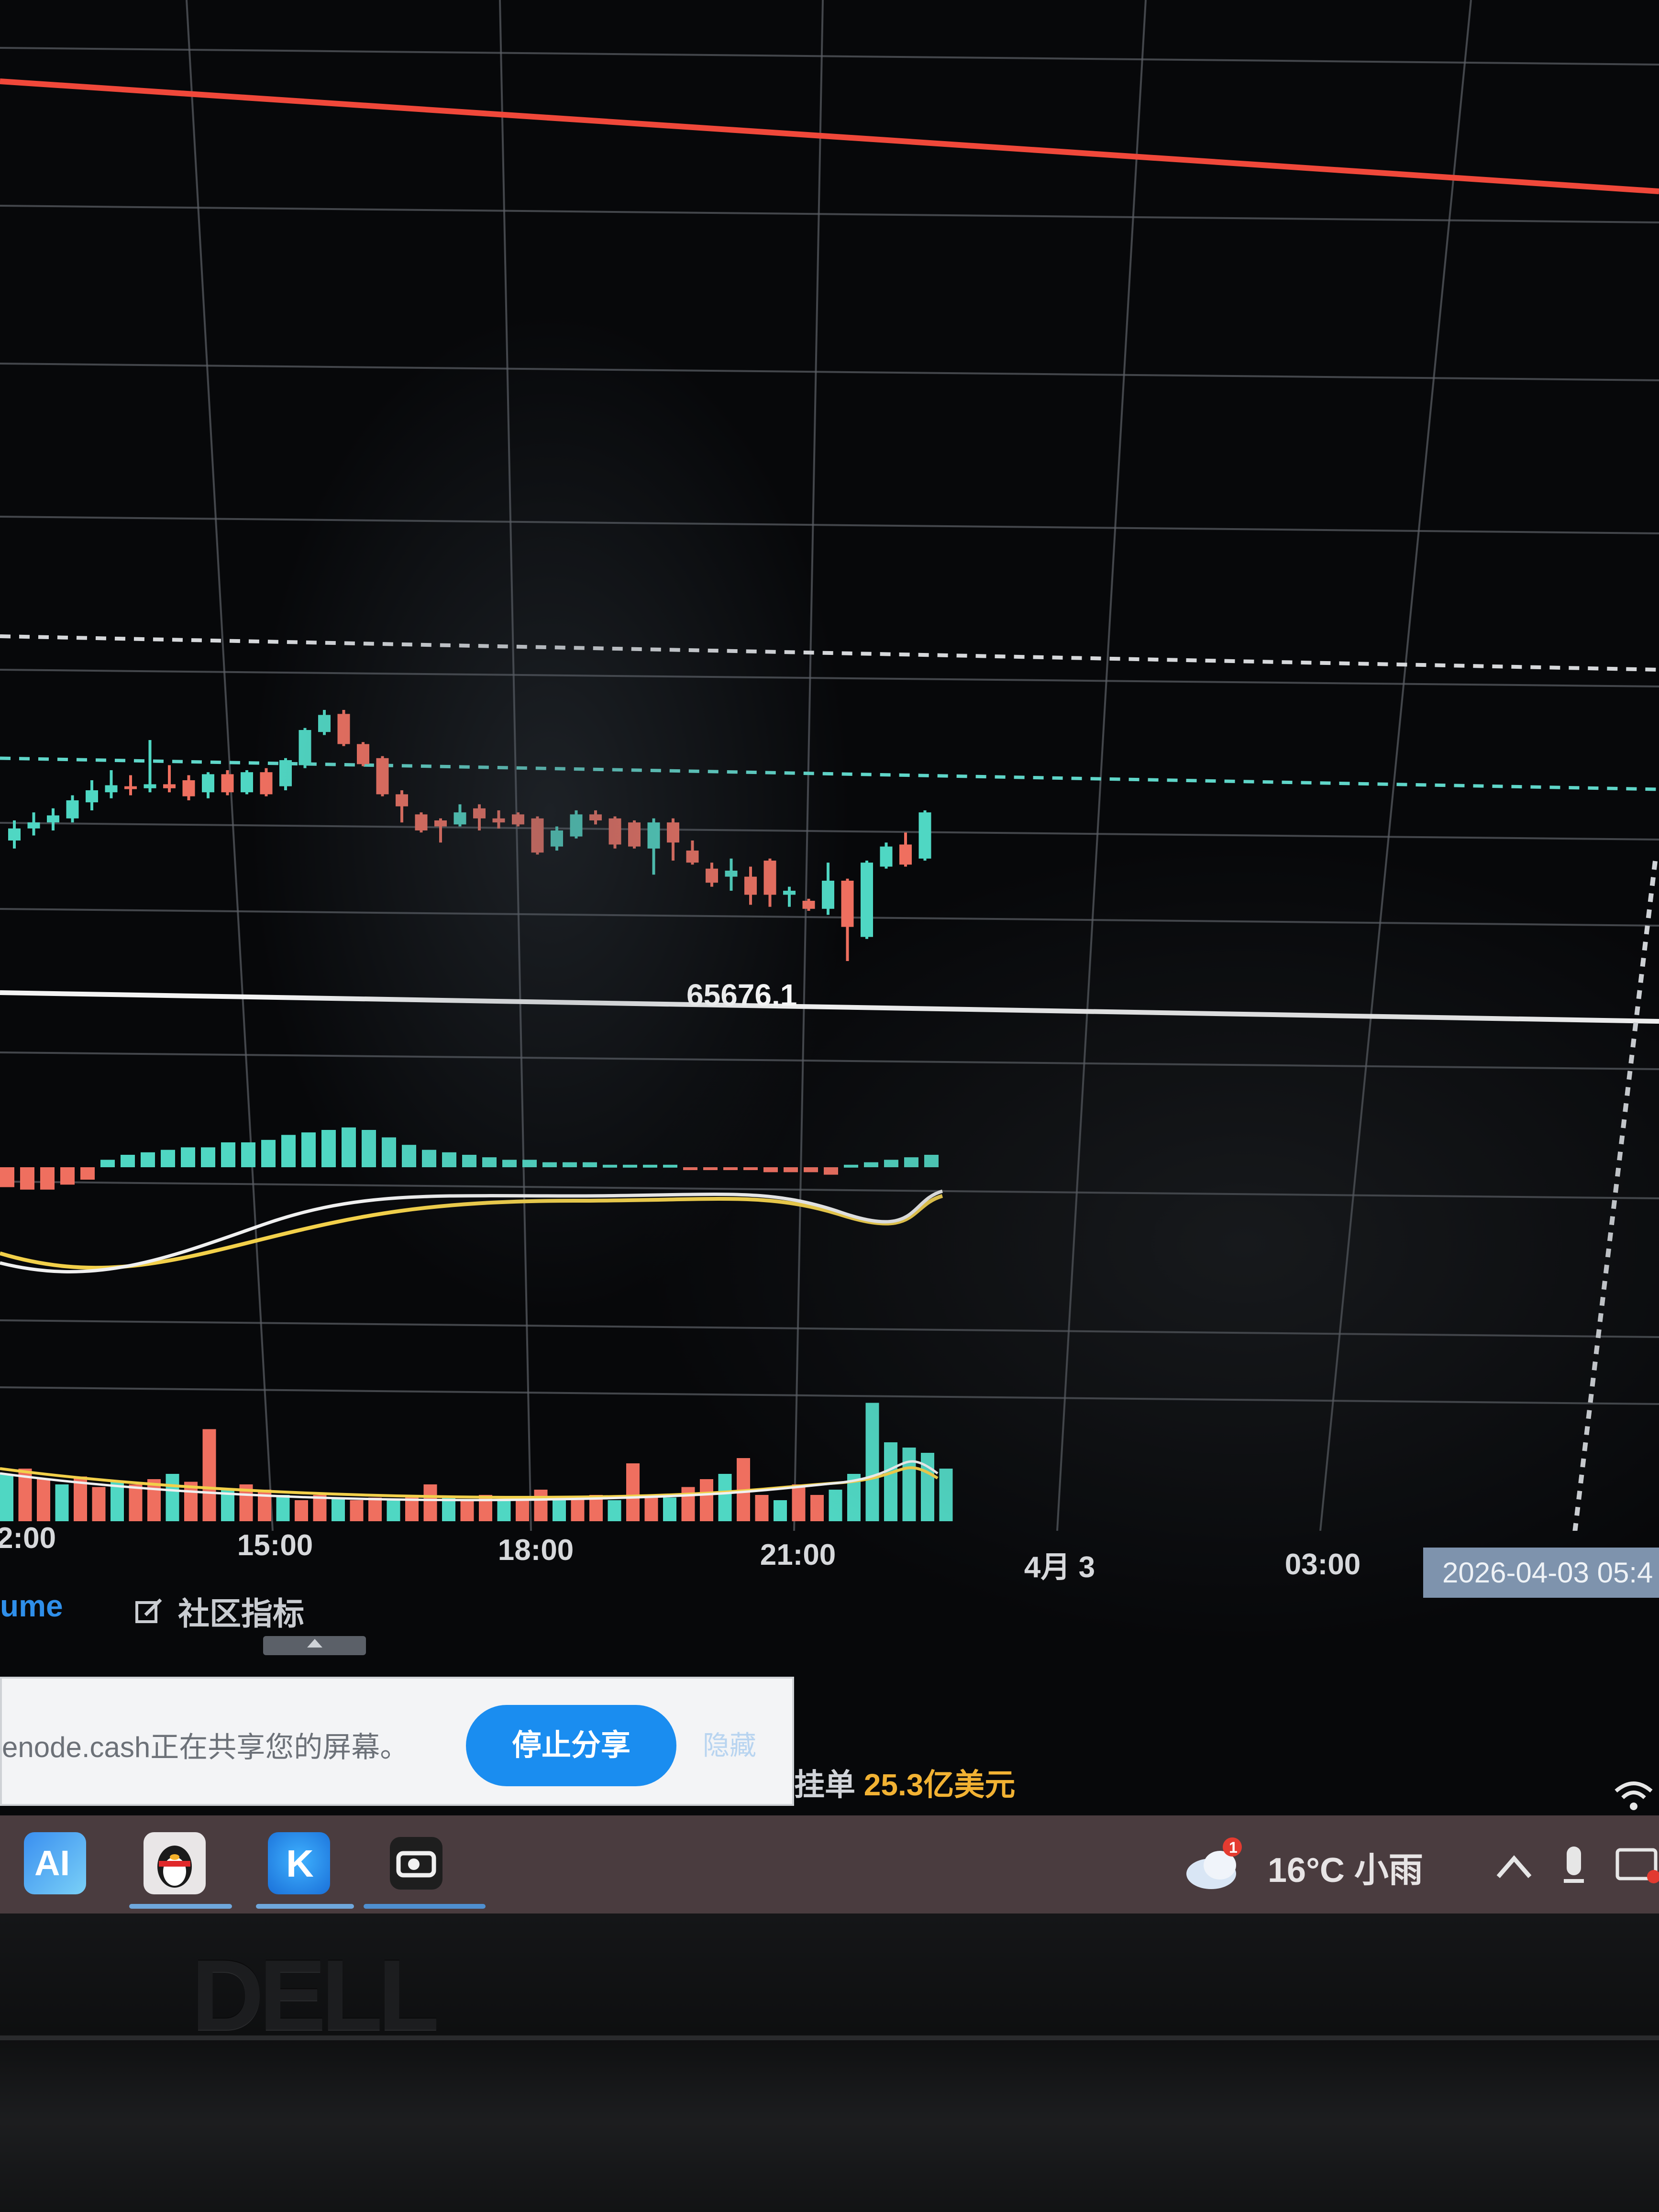  What do you see at coordinates (1345, 1867) in the screenshot?
I see `weather-text: 16°C 小雨` at bounding box center [1345, 1867].